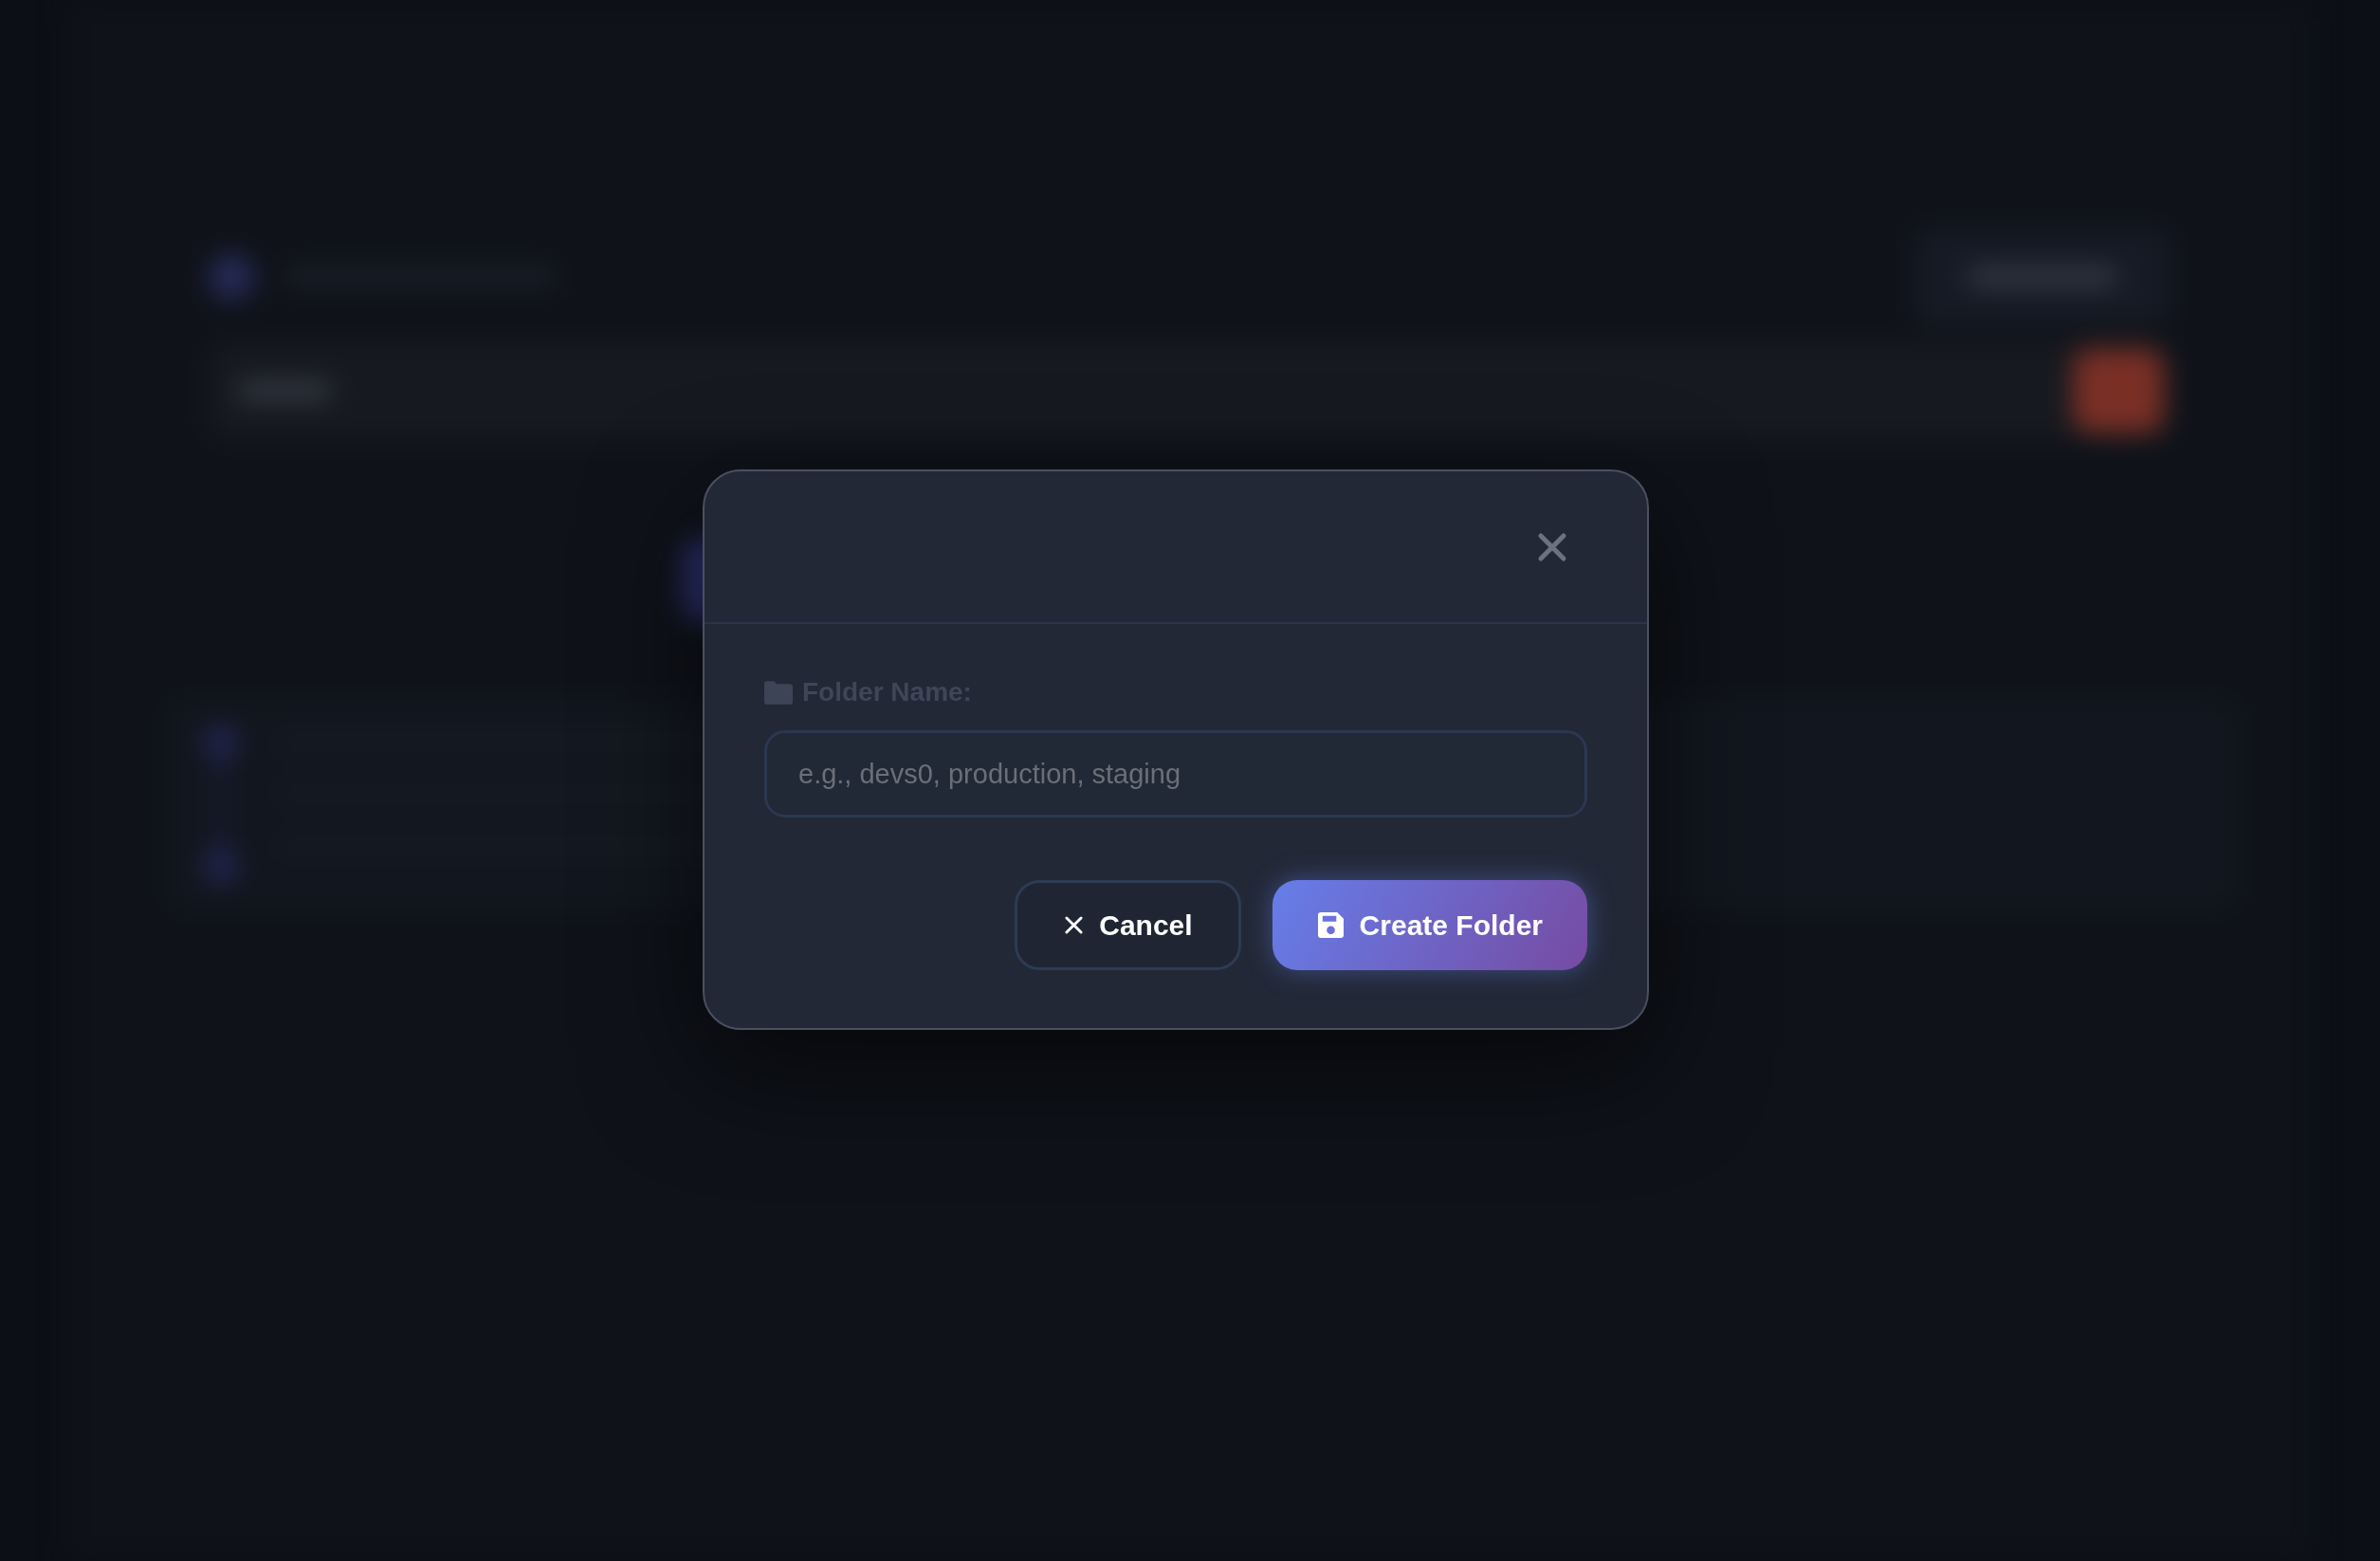 This screenshot has width=2380, height=1561. What do you see at coordinates (1429, 925) in the screenshot?
I see `create-folder-button: Create Folder` at bounding box center [1429, 925].